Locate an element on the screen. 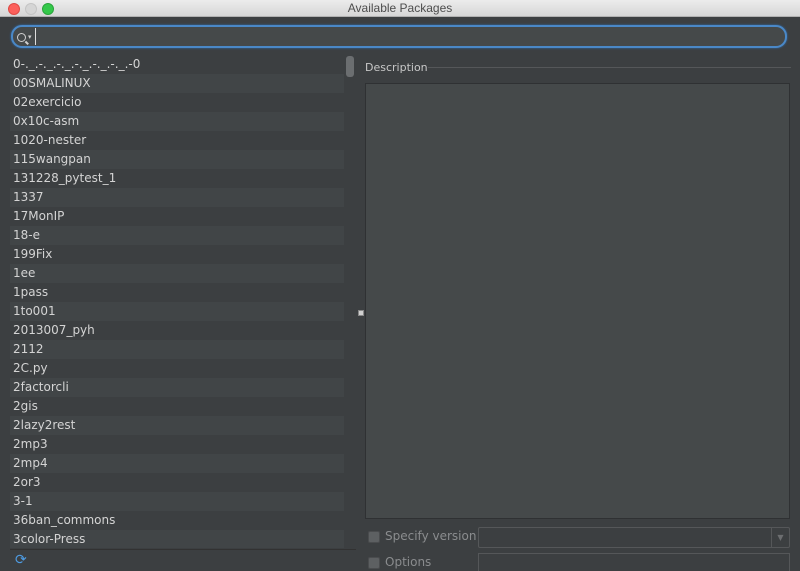  package-list-item: 18-e is located at coordinates (178, 235).